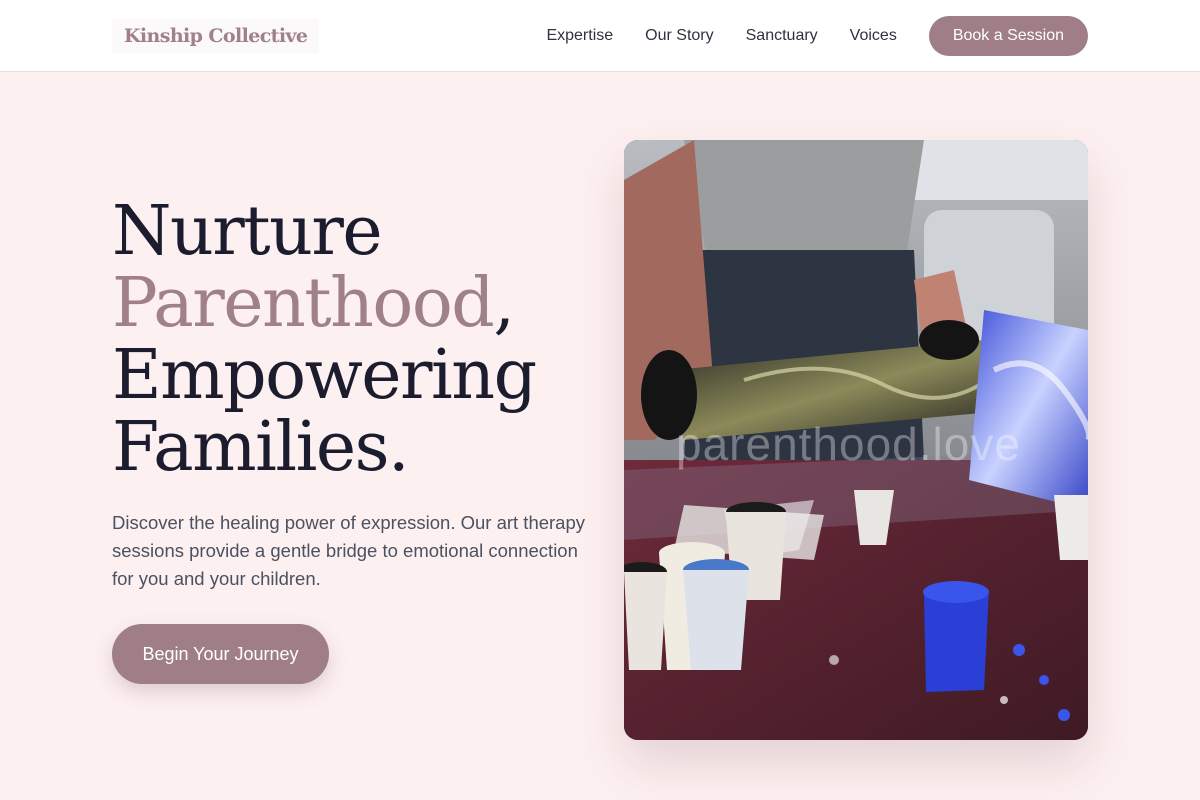 This screenshot has width=1200, height=800. Describe the element at coordinates (1008, 36) in the screenshot. I see `book-session-button: Book a Session` at that location.